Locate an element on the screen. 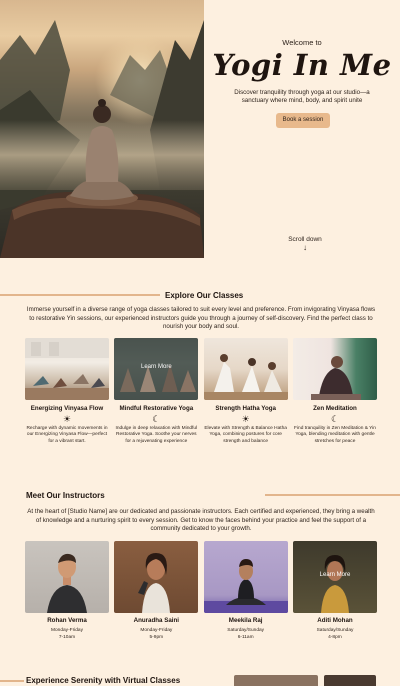  classes-heading: Explore Our Classes is located at coordinates (204, 295).